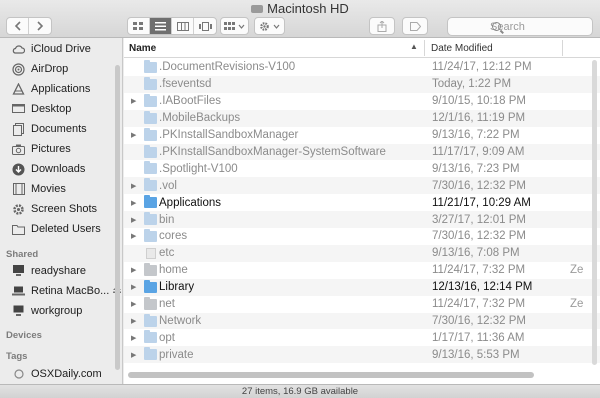 The image size is (600, 398). I want to click on column-view-button, so click(183, 26).